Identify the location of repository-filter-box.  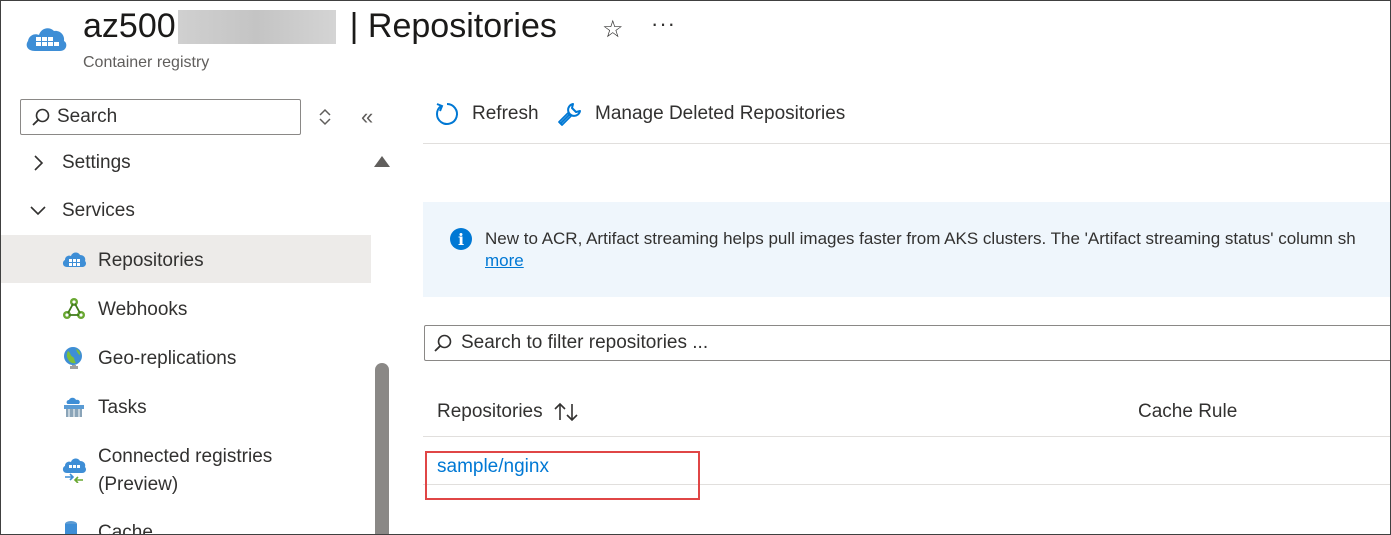
(907, 343).